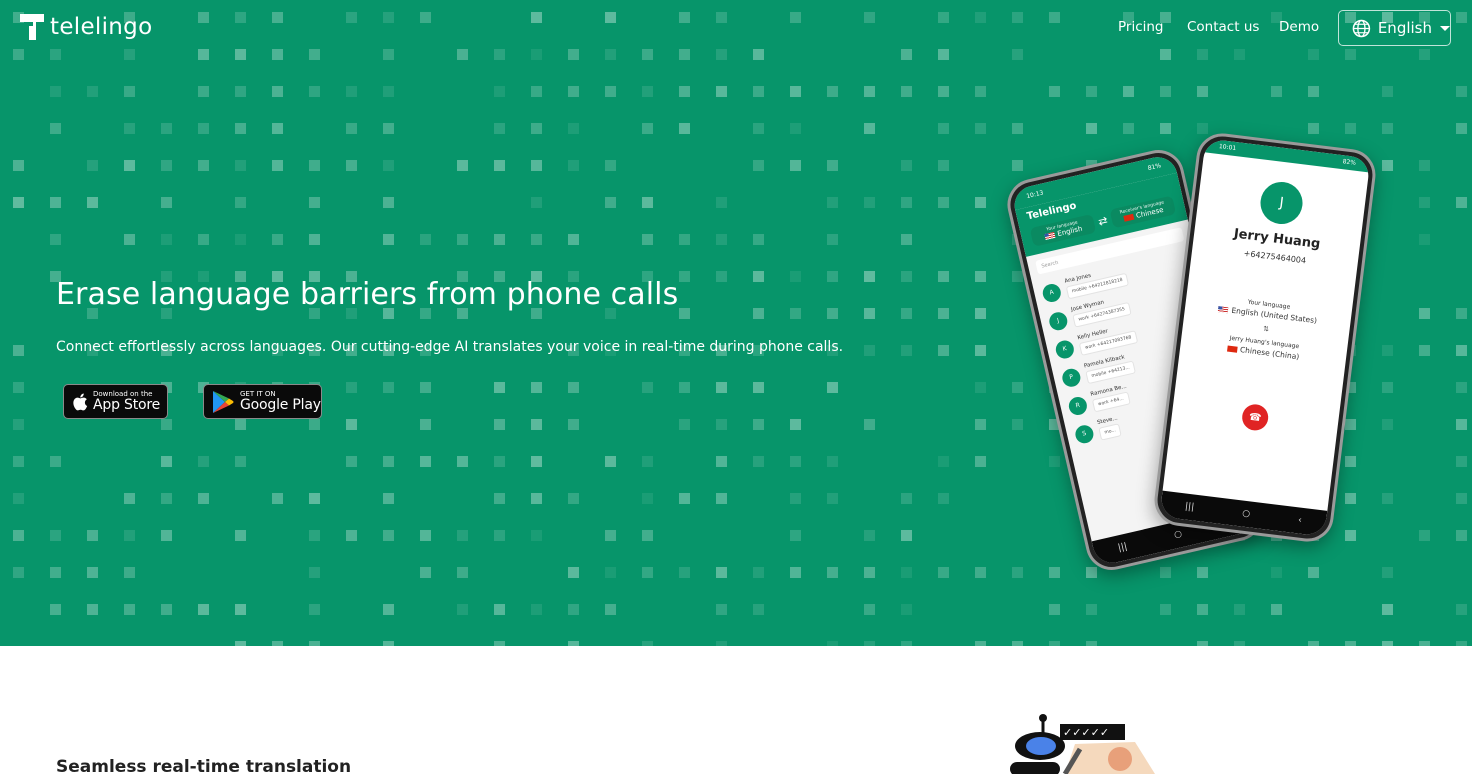  What do you see at coordinates (86, 27) in the screenshot?
I see `logo-link: telelingo` at bounding box center [86, 27].